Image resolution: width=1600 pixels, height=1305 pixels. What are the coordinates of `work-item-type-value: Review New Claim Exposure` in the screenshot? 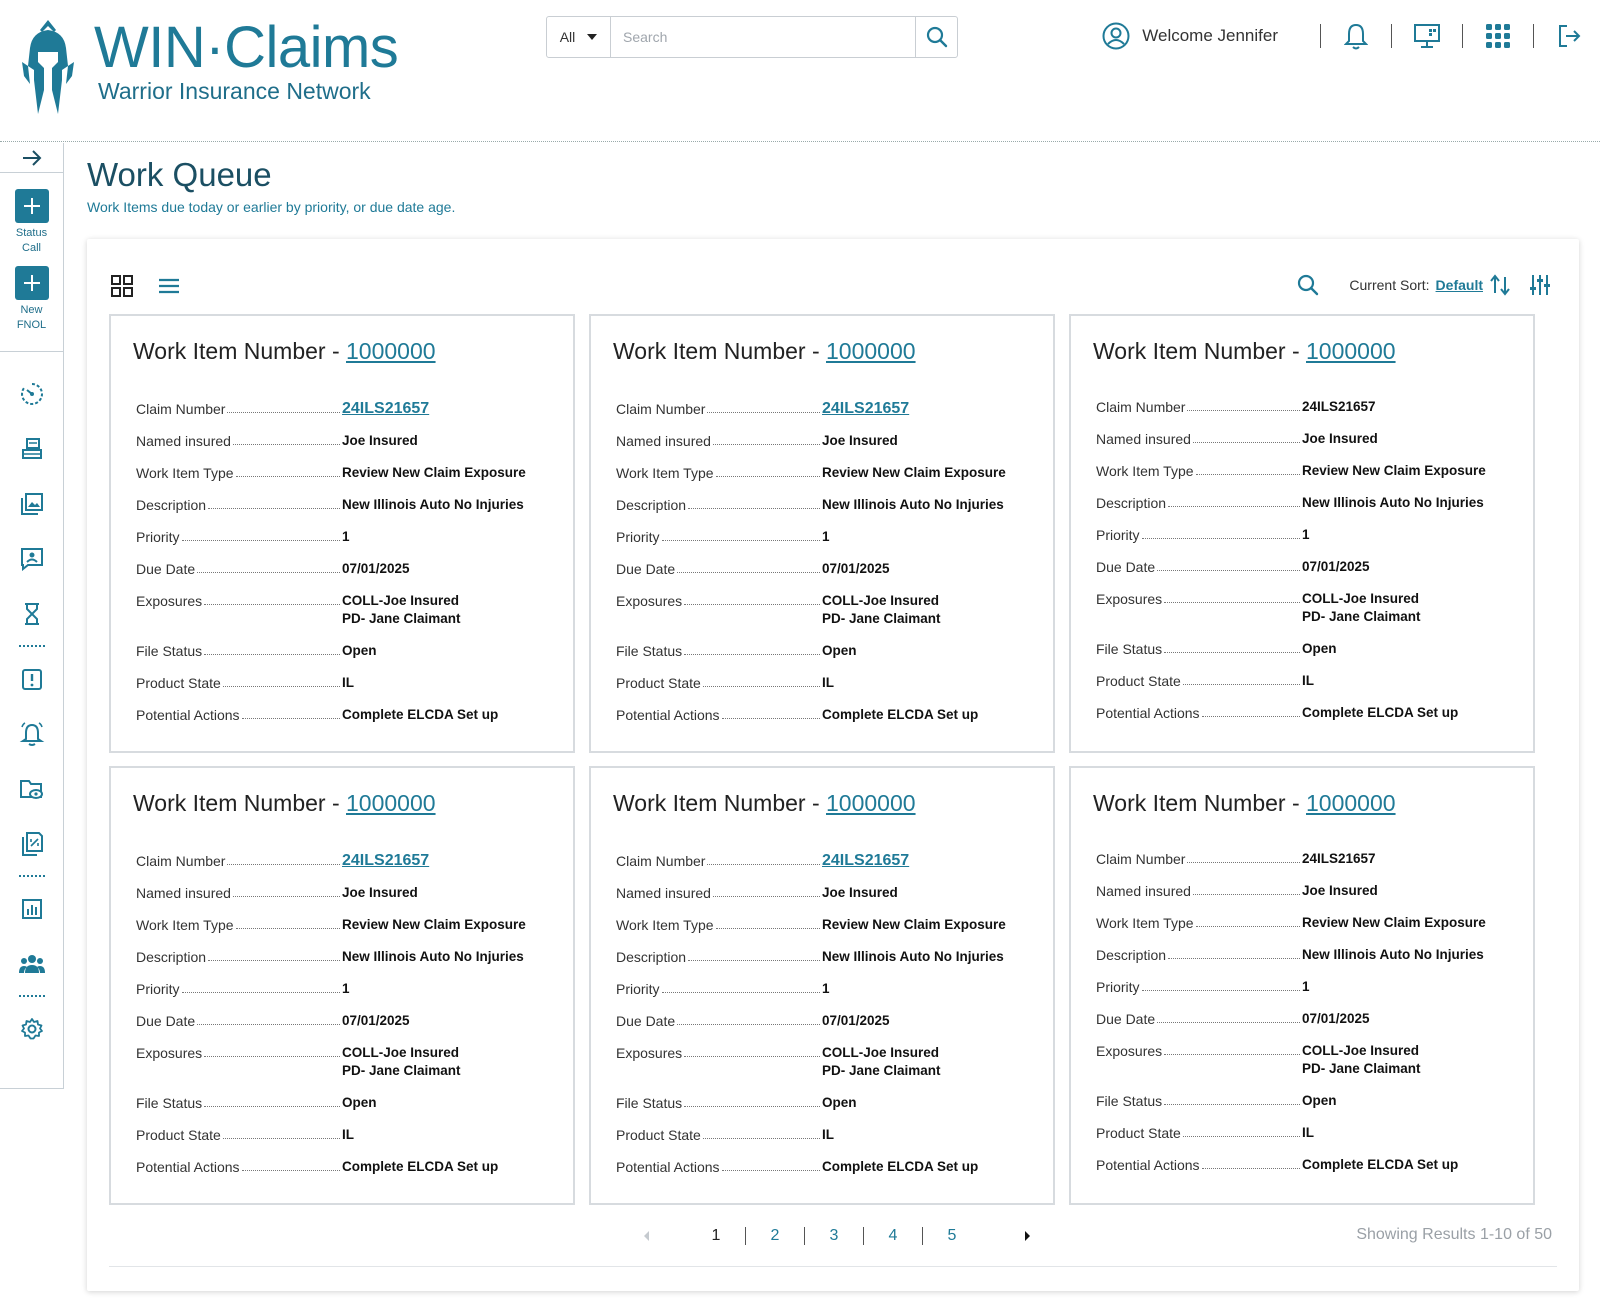 It's located at (434, 472).